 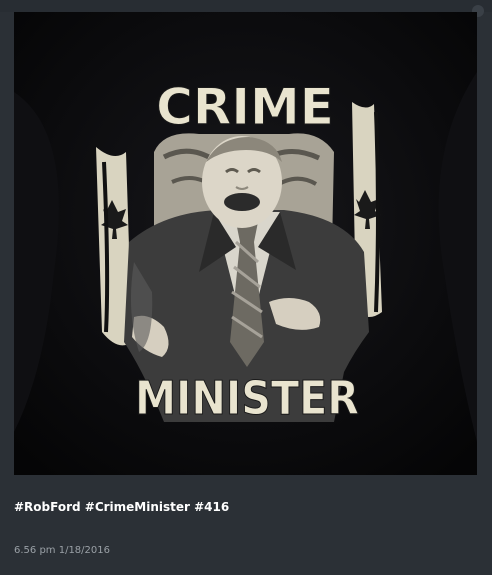 What do you see at coordinates (122, 507) in the screenshot?
I see `post-caption: #RobFord #CrimeMinister #416` at bounding box center [122, 507].